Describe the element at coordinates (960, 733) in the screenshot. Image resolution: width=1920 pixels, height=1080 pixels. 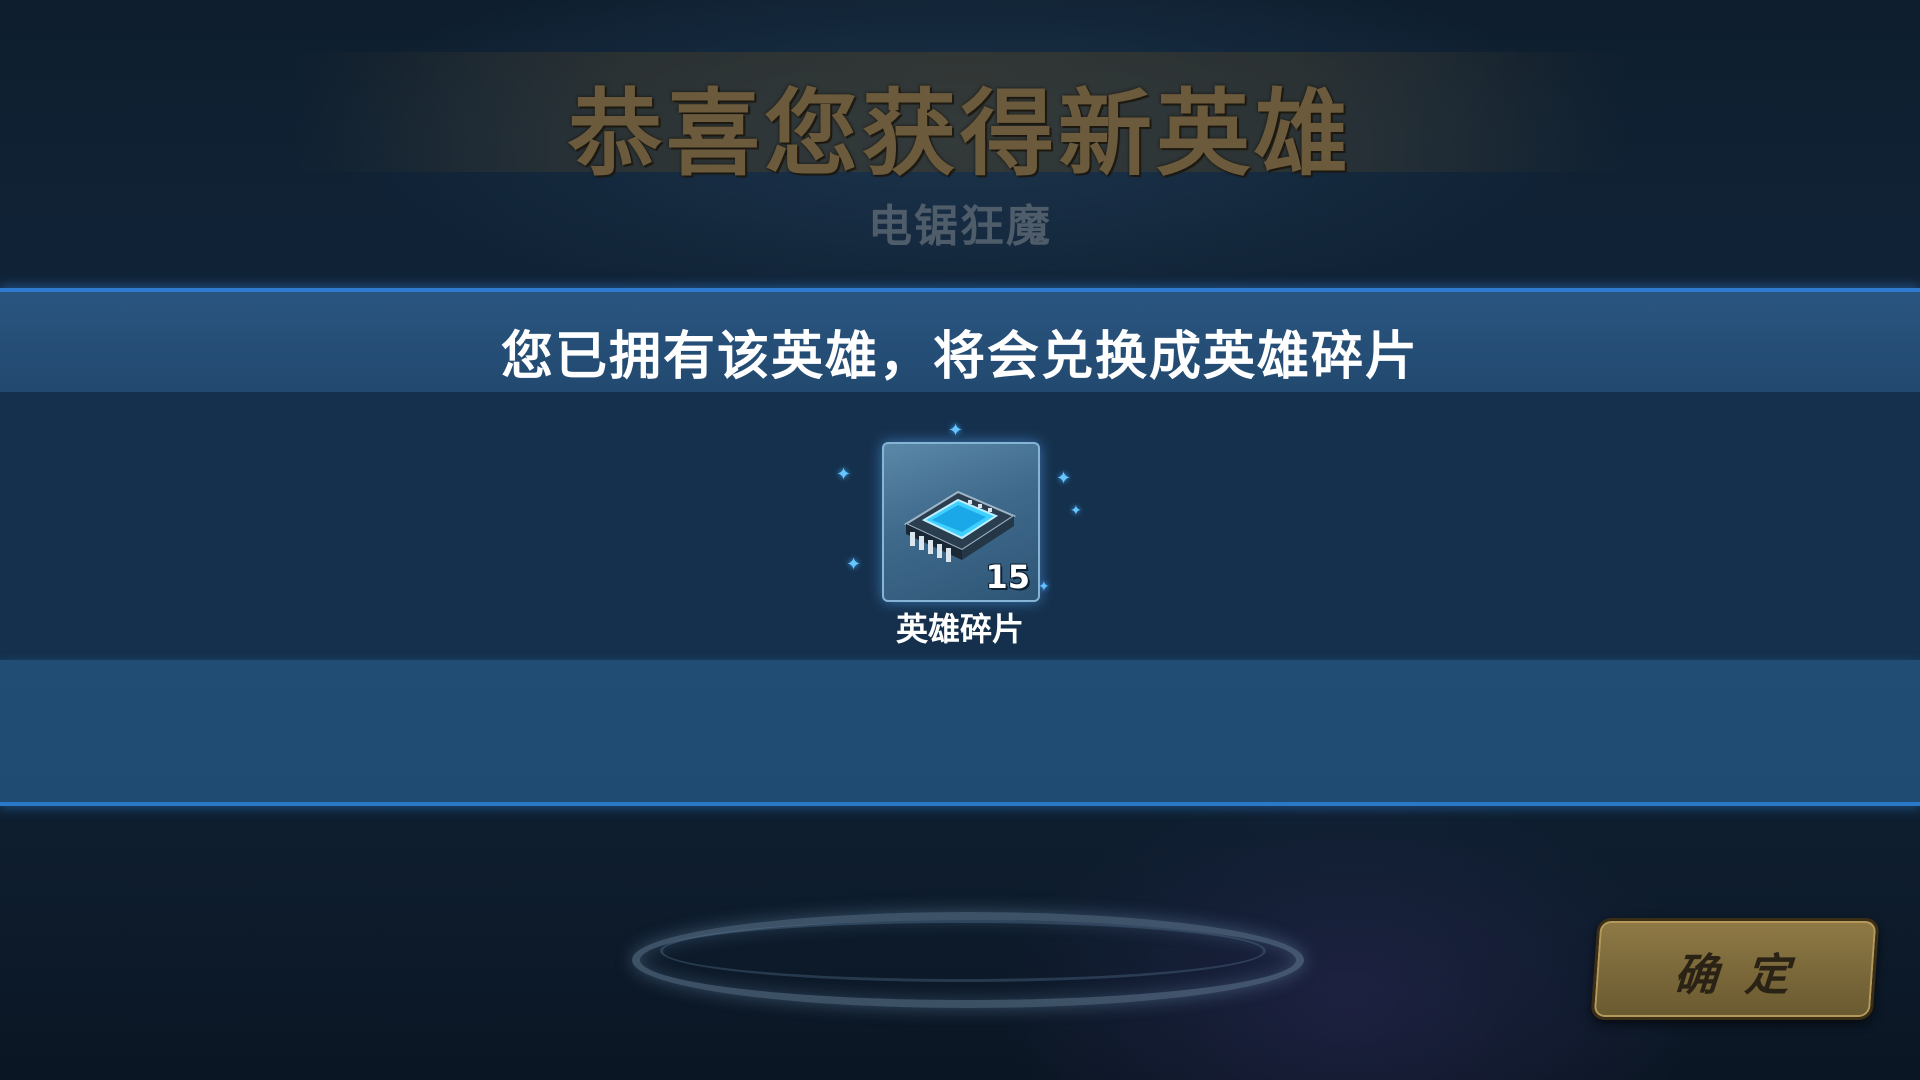
I see `lower-band` at that location.